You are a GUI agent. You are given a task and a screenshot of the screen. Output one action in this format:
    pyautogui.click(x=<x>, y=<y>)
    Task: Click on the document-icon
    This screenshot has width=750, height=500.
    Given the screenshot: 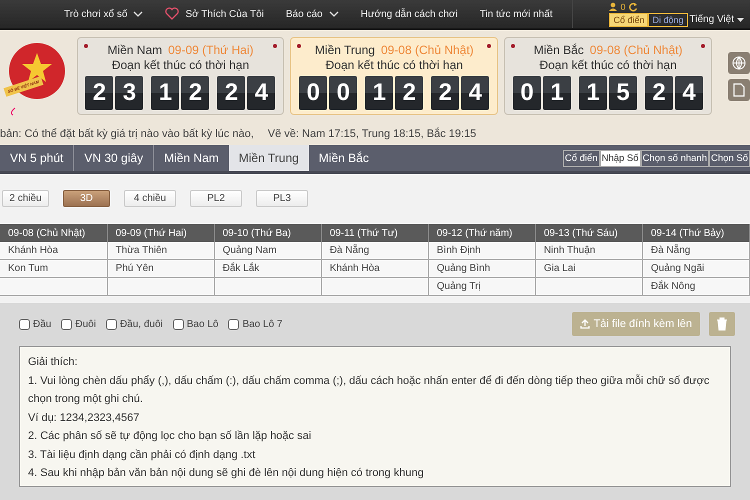 What is the action you would take?
    pyautogui.click(x=739, y=89)
    